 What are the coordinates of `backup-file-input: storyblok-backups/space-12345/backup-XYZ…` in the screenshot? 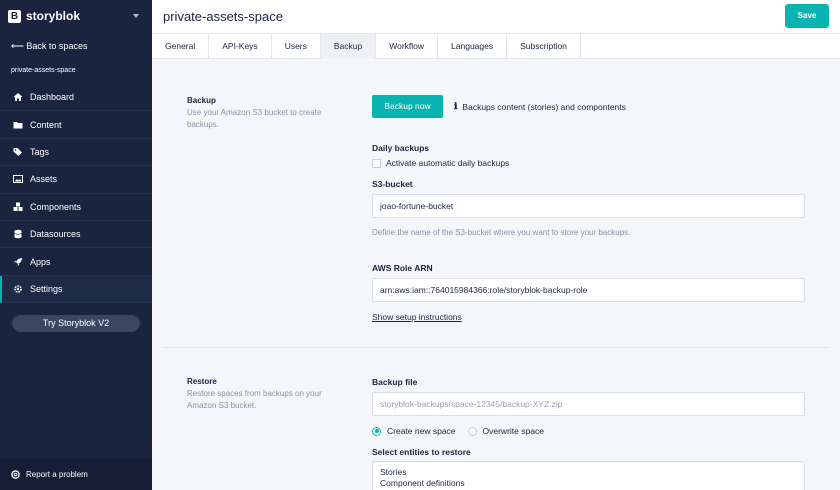 It's located at (588, 404).